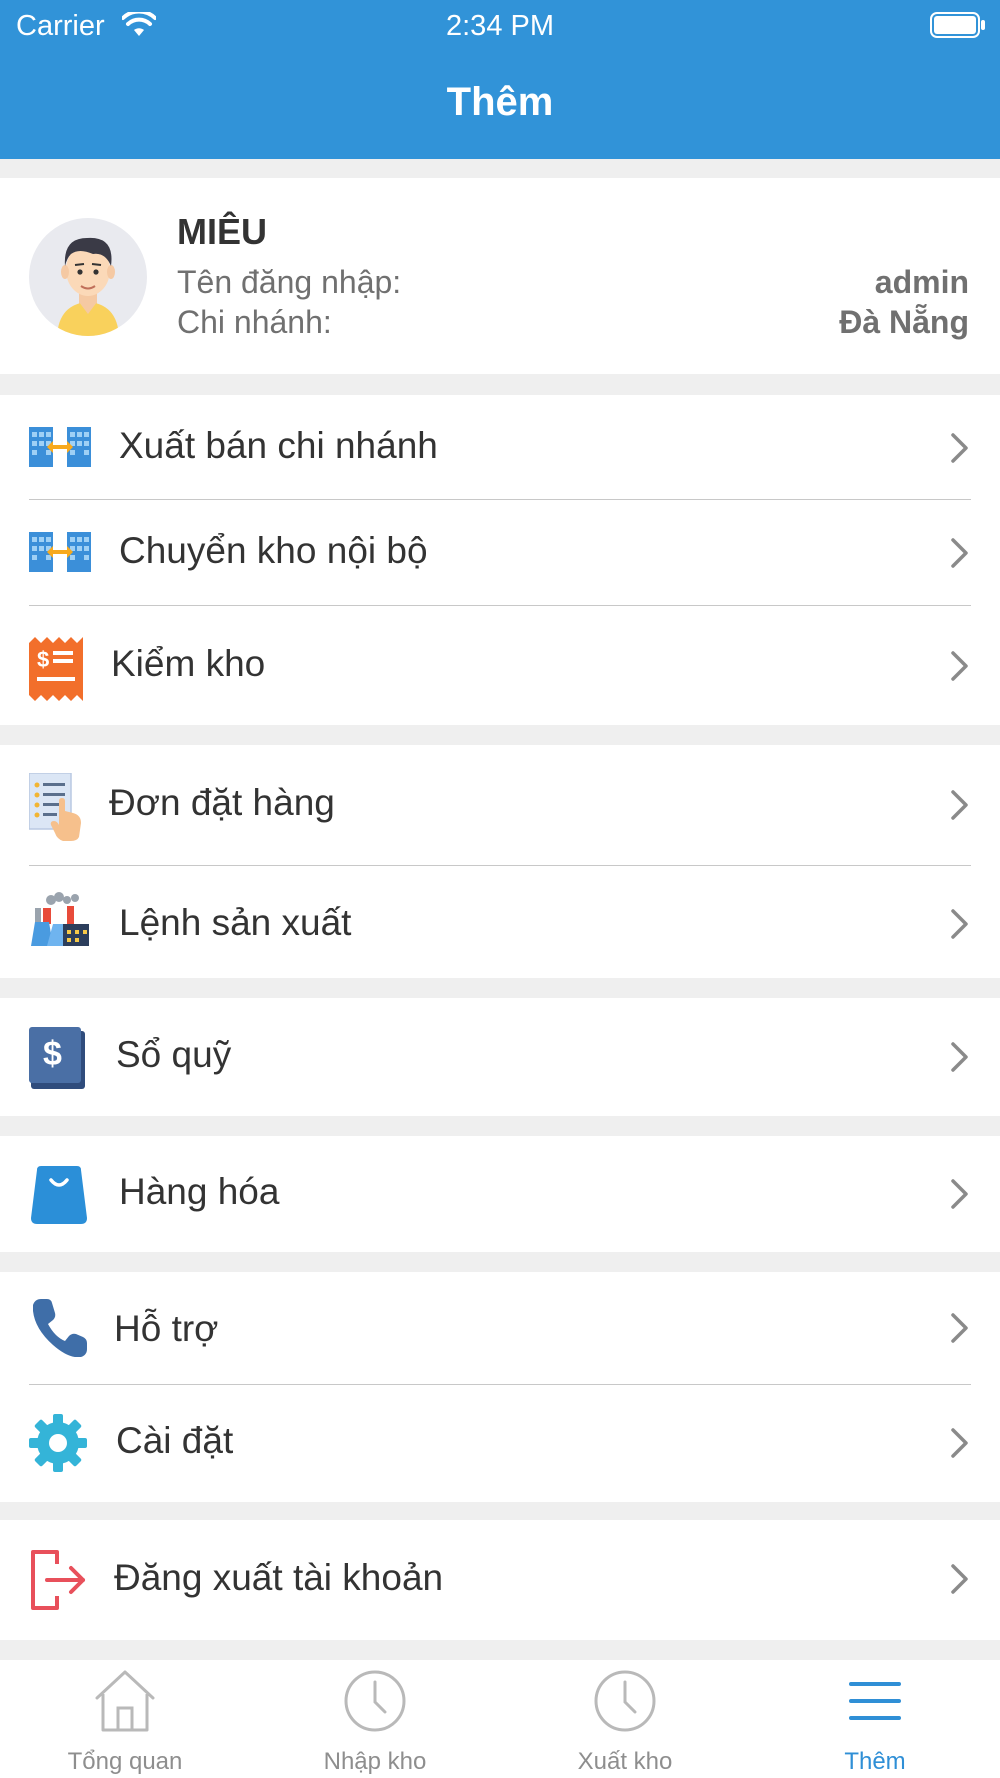  Describe the element at coordinates (500, 1443) in the screenshot. I see `menu-item-settings: Cài đặt` at that location.